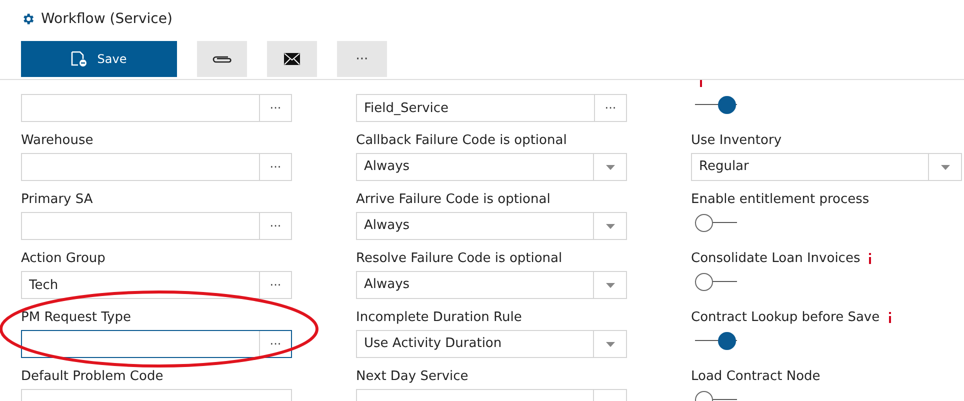 This screenshot has width=964, height=401. I want to click on field-label: Next Day Service, so click(412, 376).